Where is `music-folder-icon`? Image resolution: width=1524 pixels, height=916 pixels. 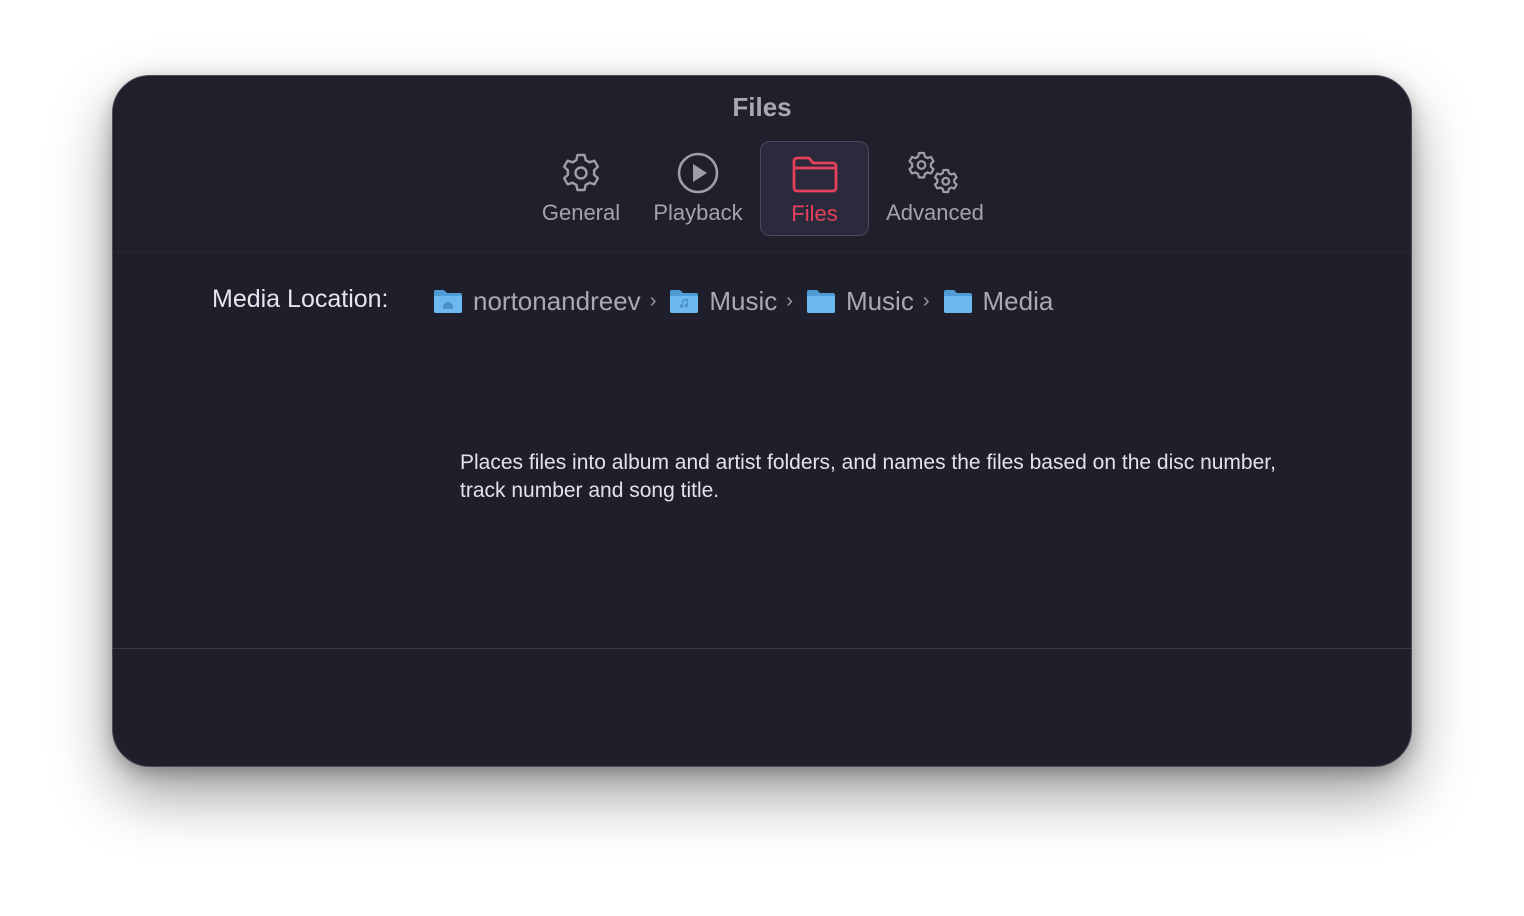 music-folder-icon is located at coordinates (684, 301).